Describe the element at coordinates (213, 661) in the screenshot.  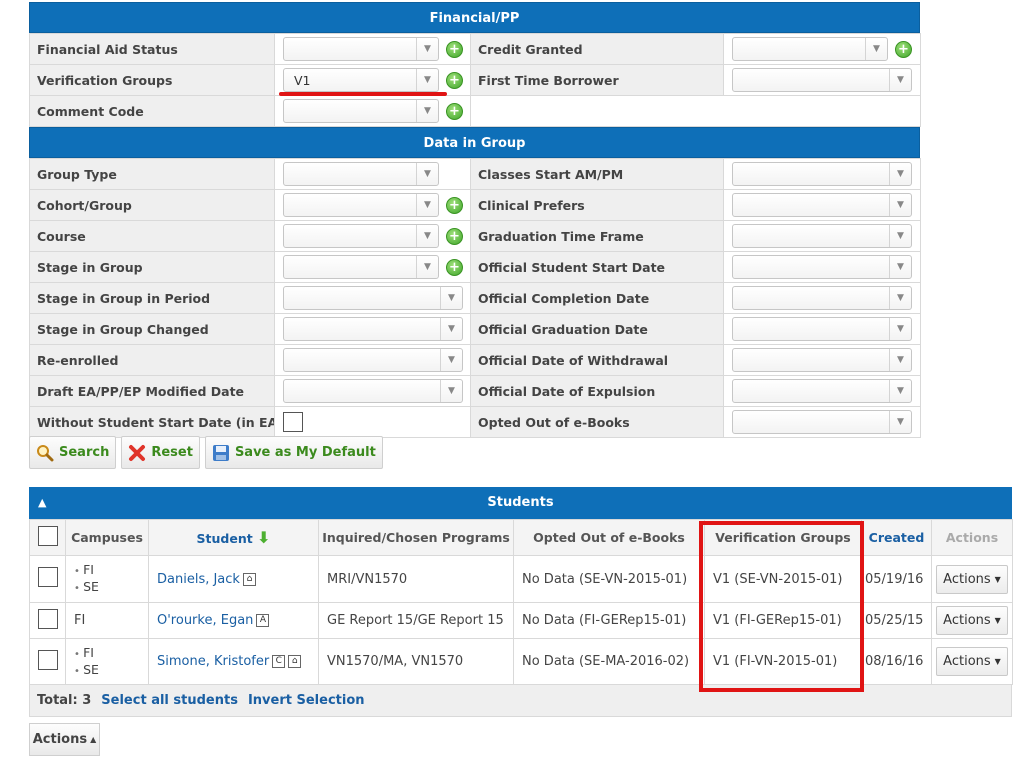
I see `student-name-link: Simone, Kristofer` at that location.